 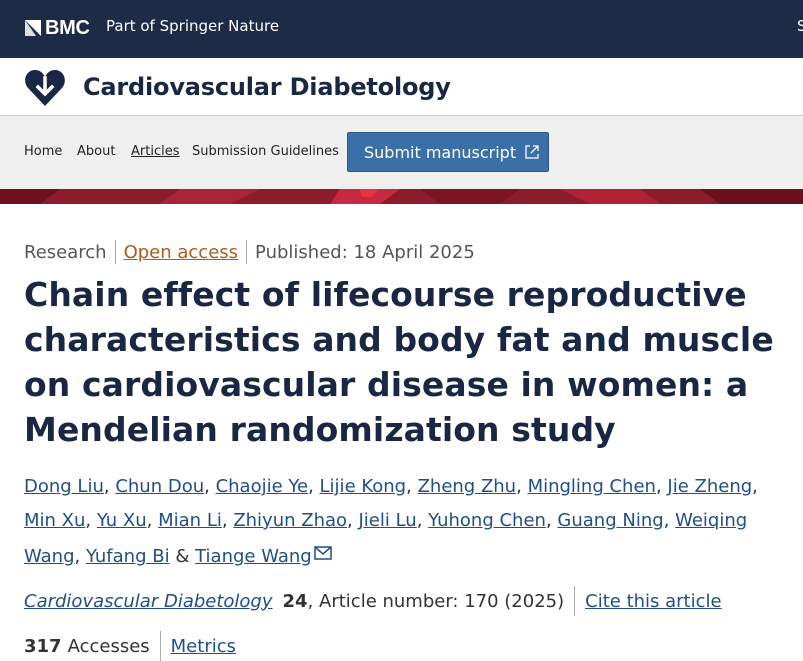 What do you see at coordinates (653, 601) in the screenshot?
I see `cite-this-article-link: Cite this article` at bounding box center [653, 601].